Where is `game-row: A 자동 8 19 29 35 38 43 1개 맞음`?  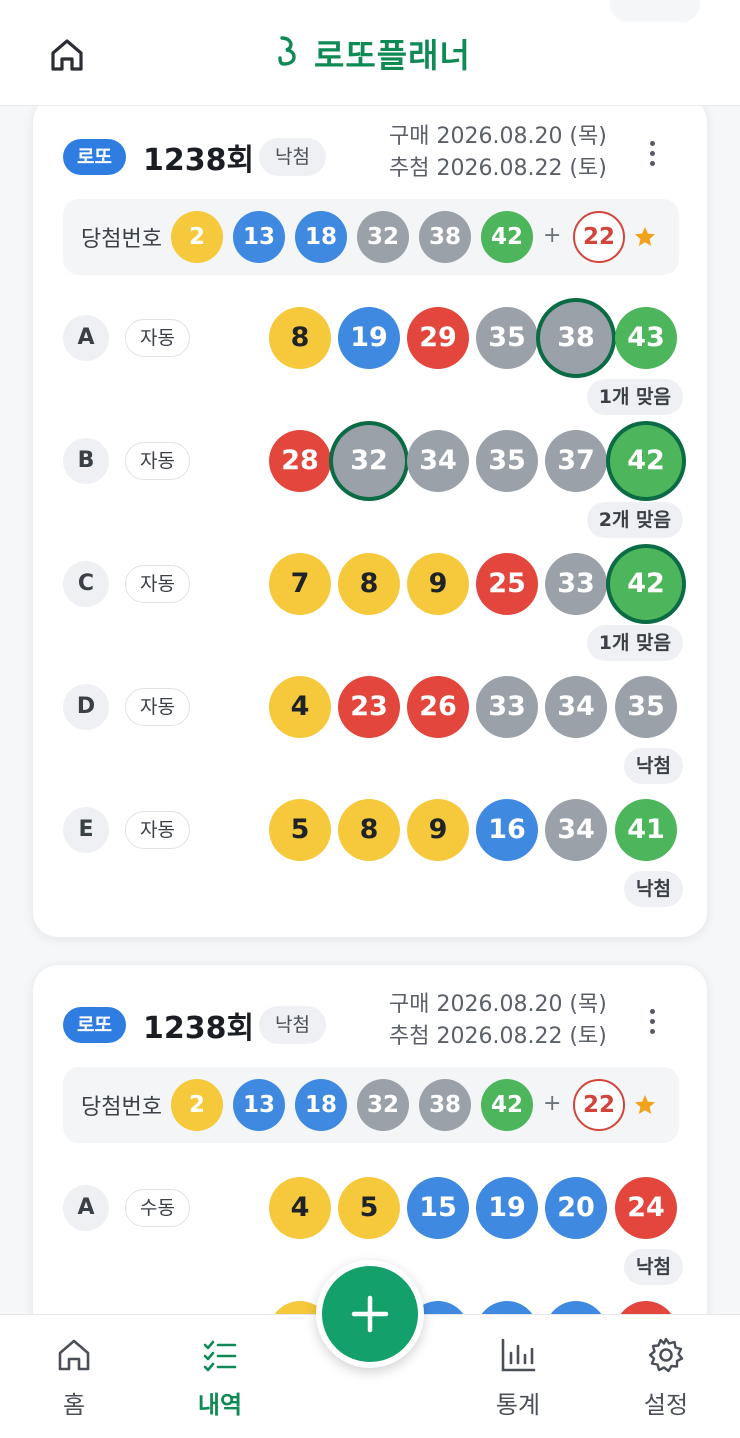
game-row: A 자동 8 19 29 35 38 43 1개 맞음 is located at coordinates (373, 359).